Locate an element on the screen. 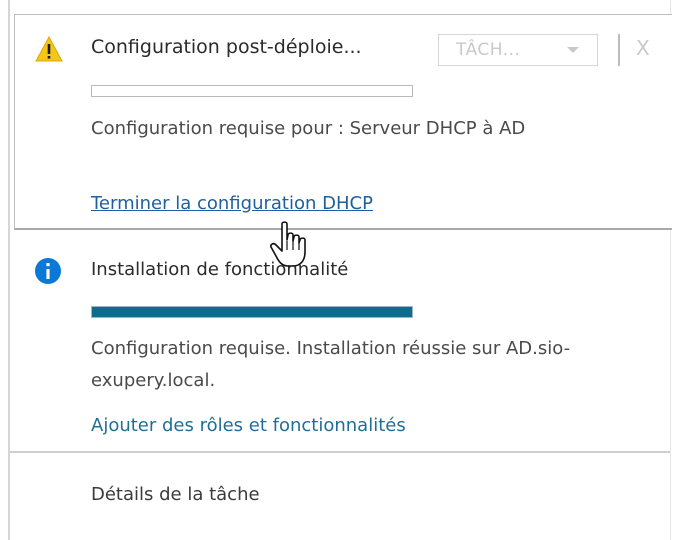 This screenshot has height=540, width=673. progress-bar-fill is located at coordinates (252, 312).